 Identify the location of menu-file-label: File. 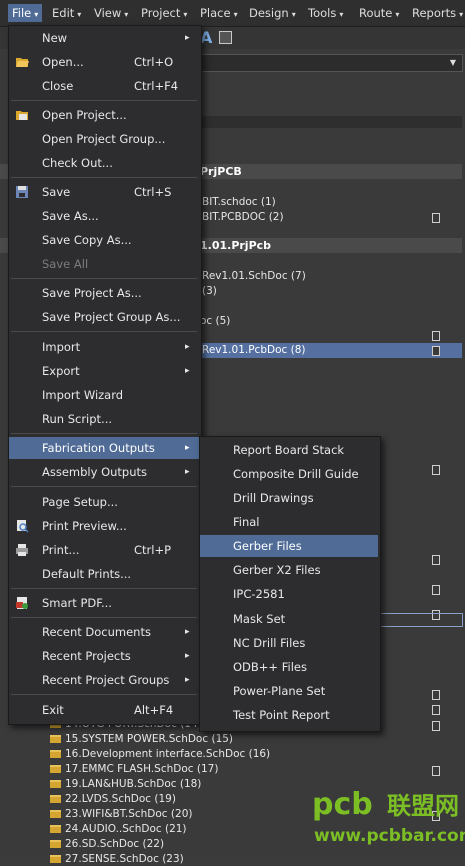
(22, 13).